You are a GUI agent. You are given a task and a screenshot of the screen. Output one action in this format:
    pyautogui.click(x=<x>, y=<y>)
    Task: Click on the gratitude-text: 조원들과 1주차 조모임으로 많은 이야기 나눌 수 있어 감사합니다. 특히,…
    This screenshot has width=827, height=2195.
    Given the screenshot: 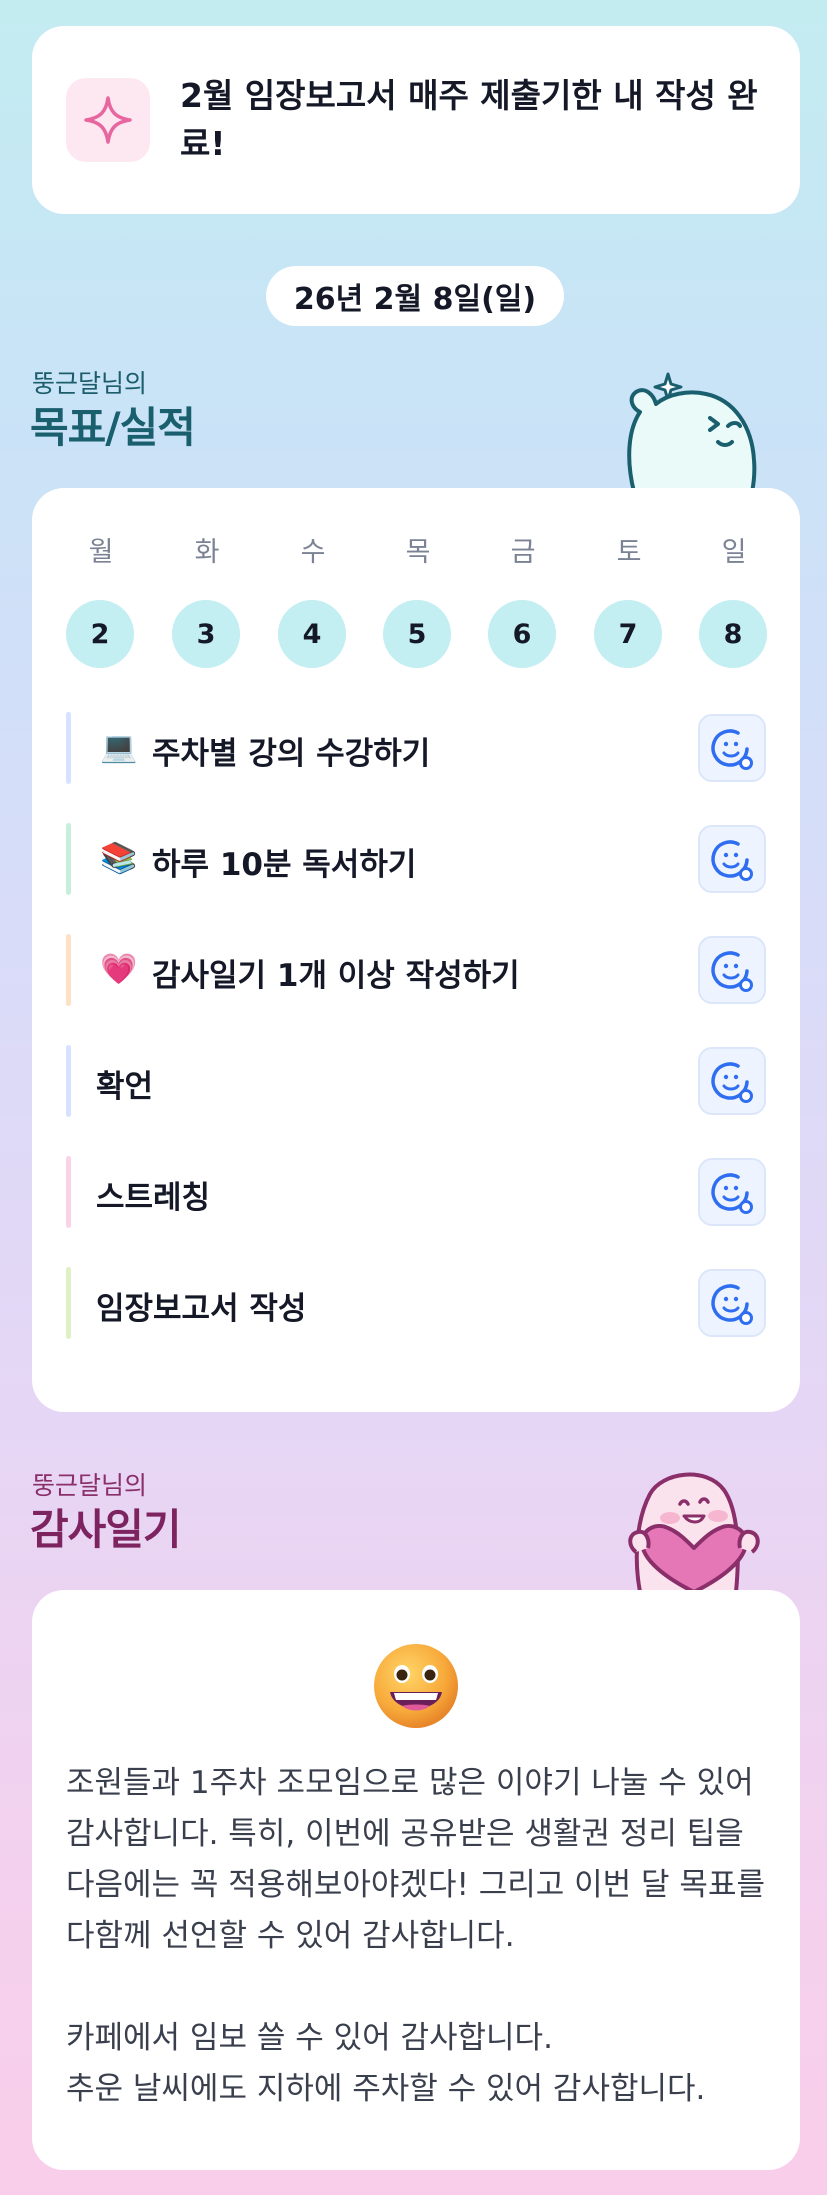 What is the action you would take?
    pyautogui.click(x=415, y=1936)
    